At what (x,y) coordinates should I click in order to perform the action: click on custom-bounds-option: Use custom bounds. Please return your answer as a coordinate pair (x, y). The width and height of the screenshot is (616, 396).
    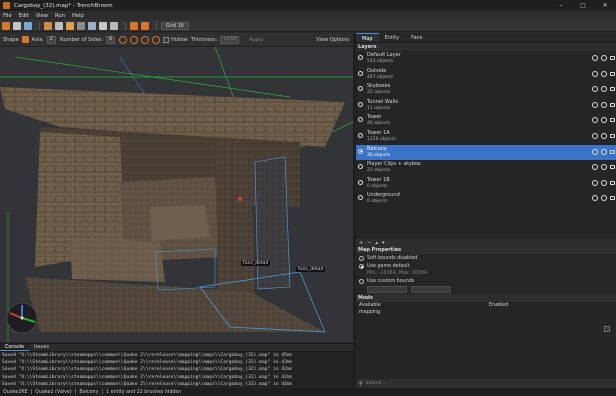
    Looking at the image, I should click on (386, 281).